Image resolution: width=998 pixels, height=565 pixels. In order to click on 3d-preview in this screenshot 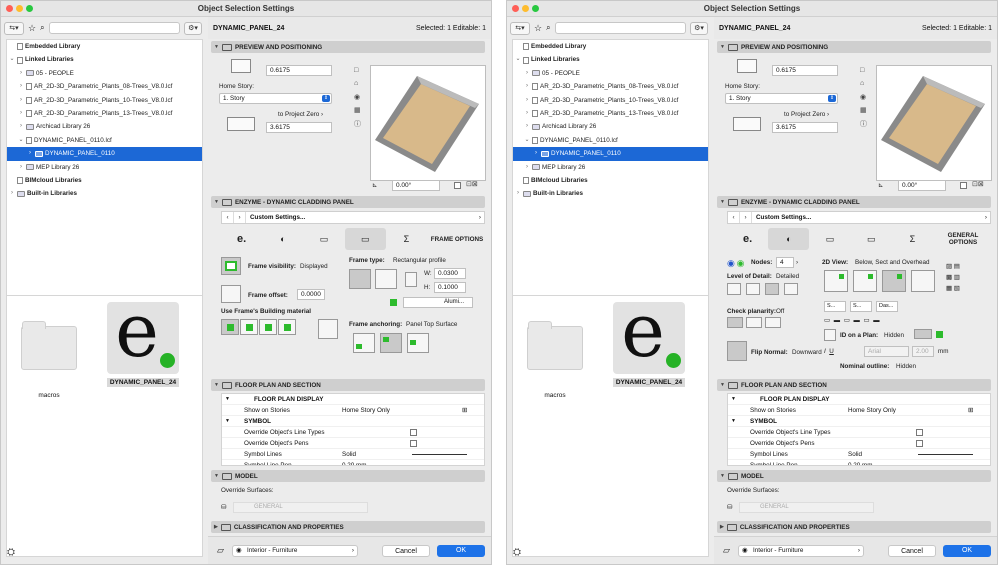, I will do `click(428, 123)`.